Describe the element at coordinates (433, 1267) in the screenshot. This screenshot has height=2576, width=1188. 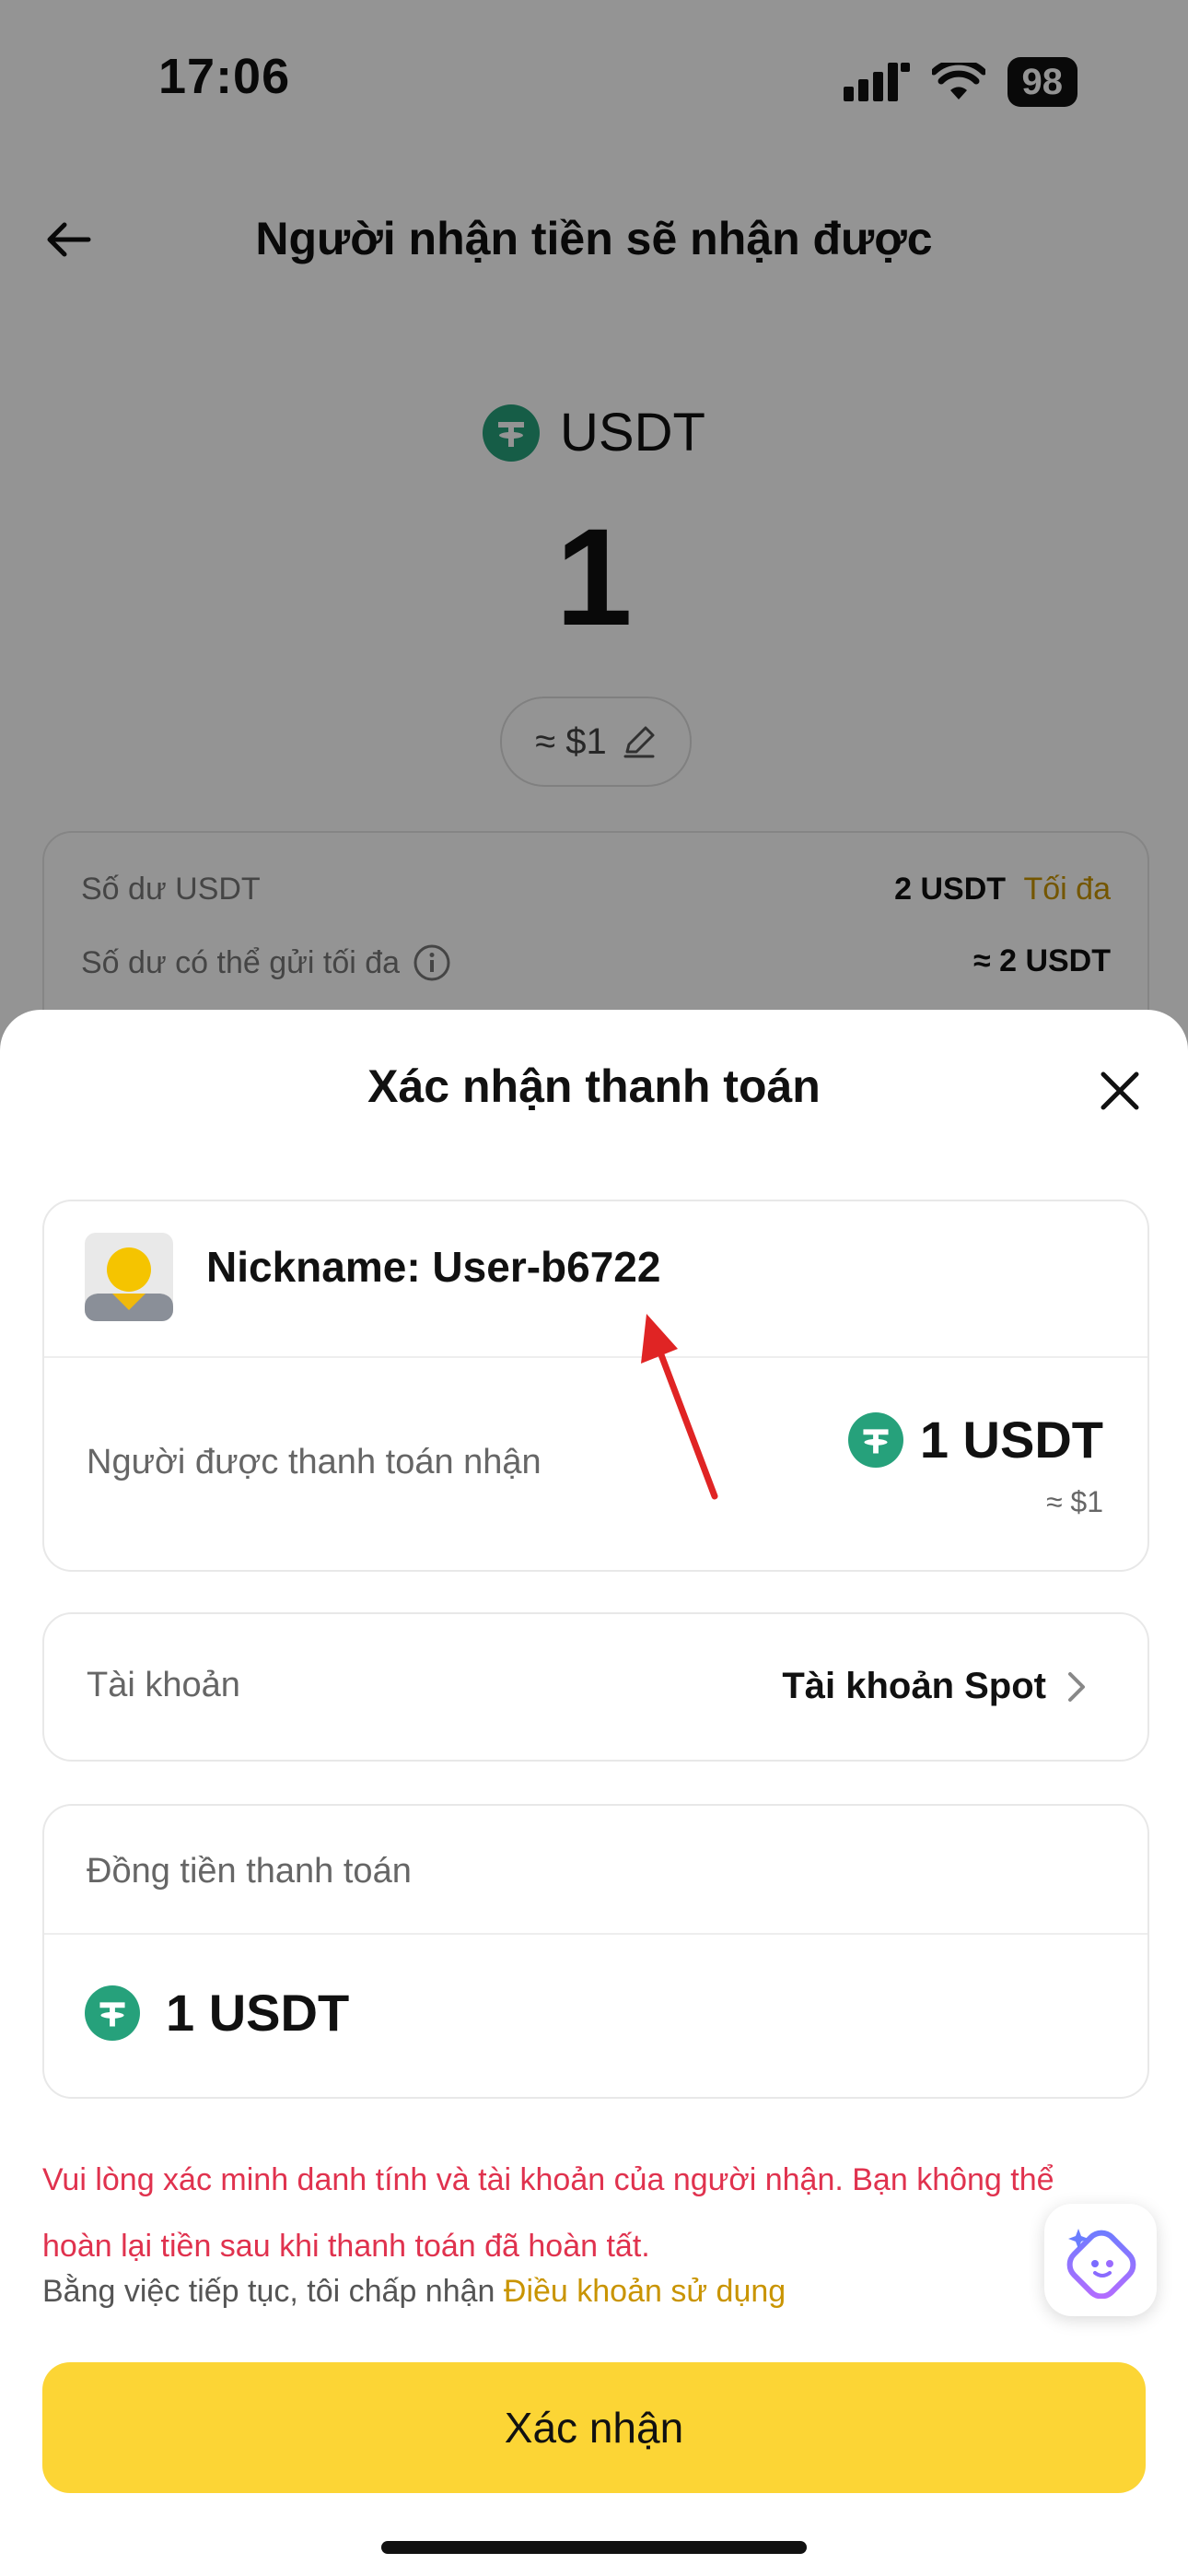
I see `recipient-nickname: Nickname: User-b6722` at that location.